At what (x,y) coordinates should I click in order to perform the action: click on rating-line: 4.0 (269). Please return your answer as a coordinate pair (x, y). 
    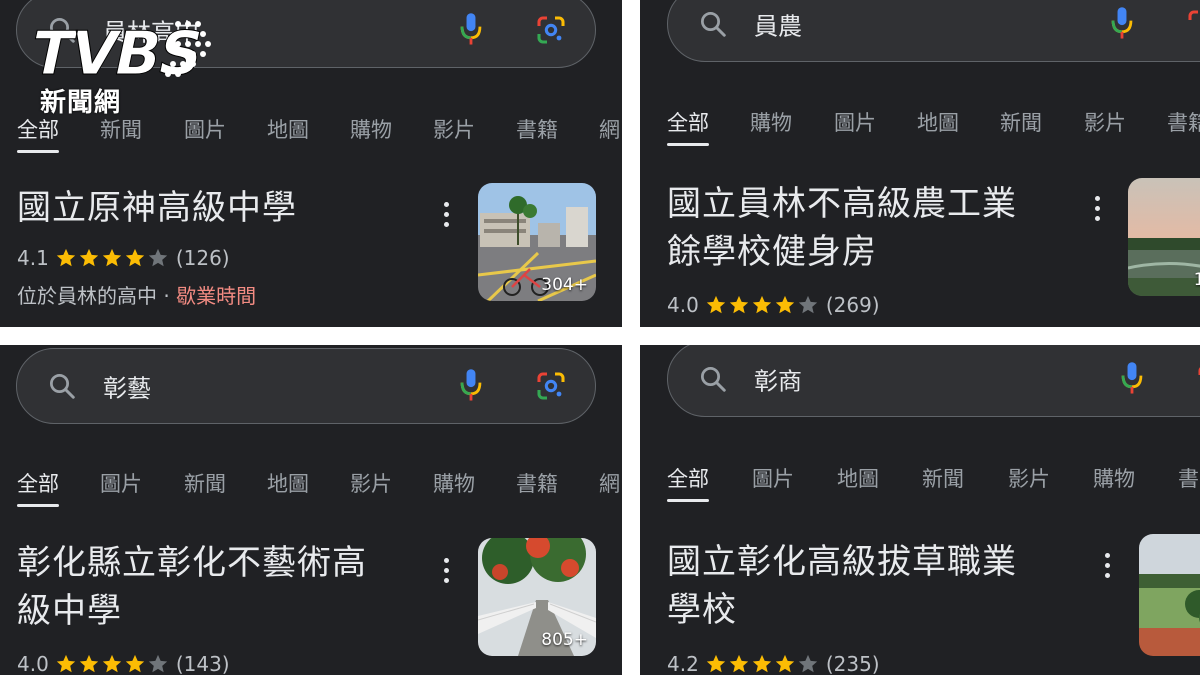
    Looking at the image, I should click on (773, 305).